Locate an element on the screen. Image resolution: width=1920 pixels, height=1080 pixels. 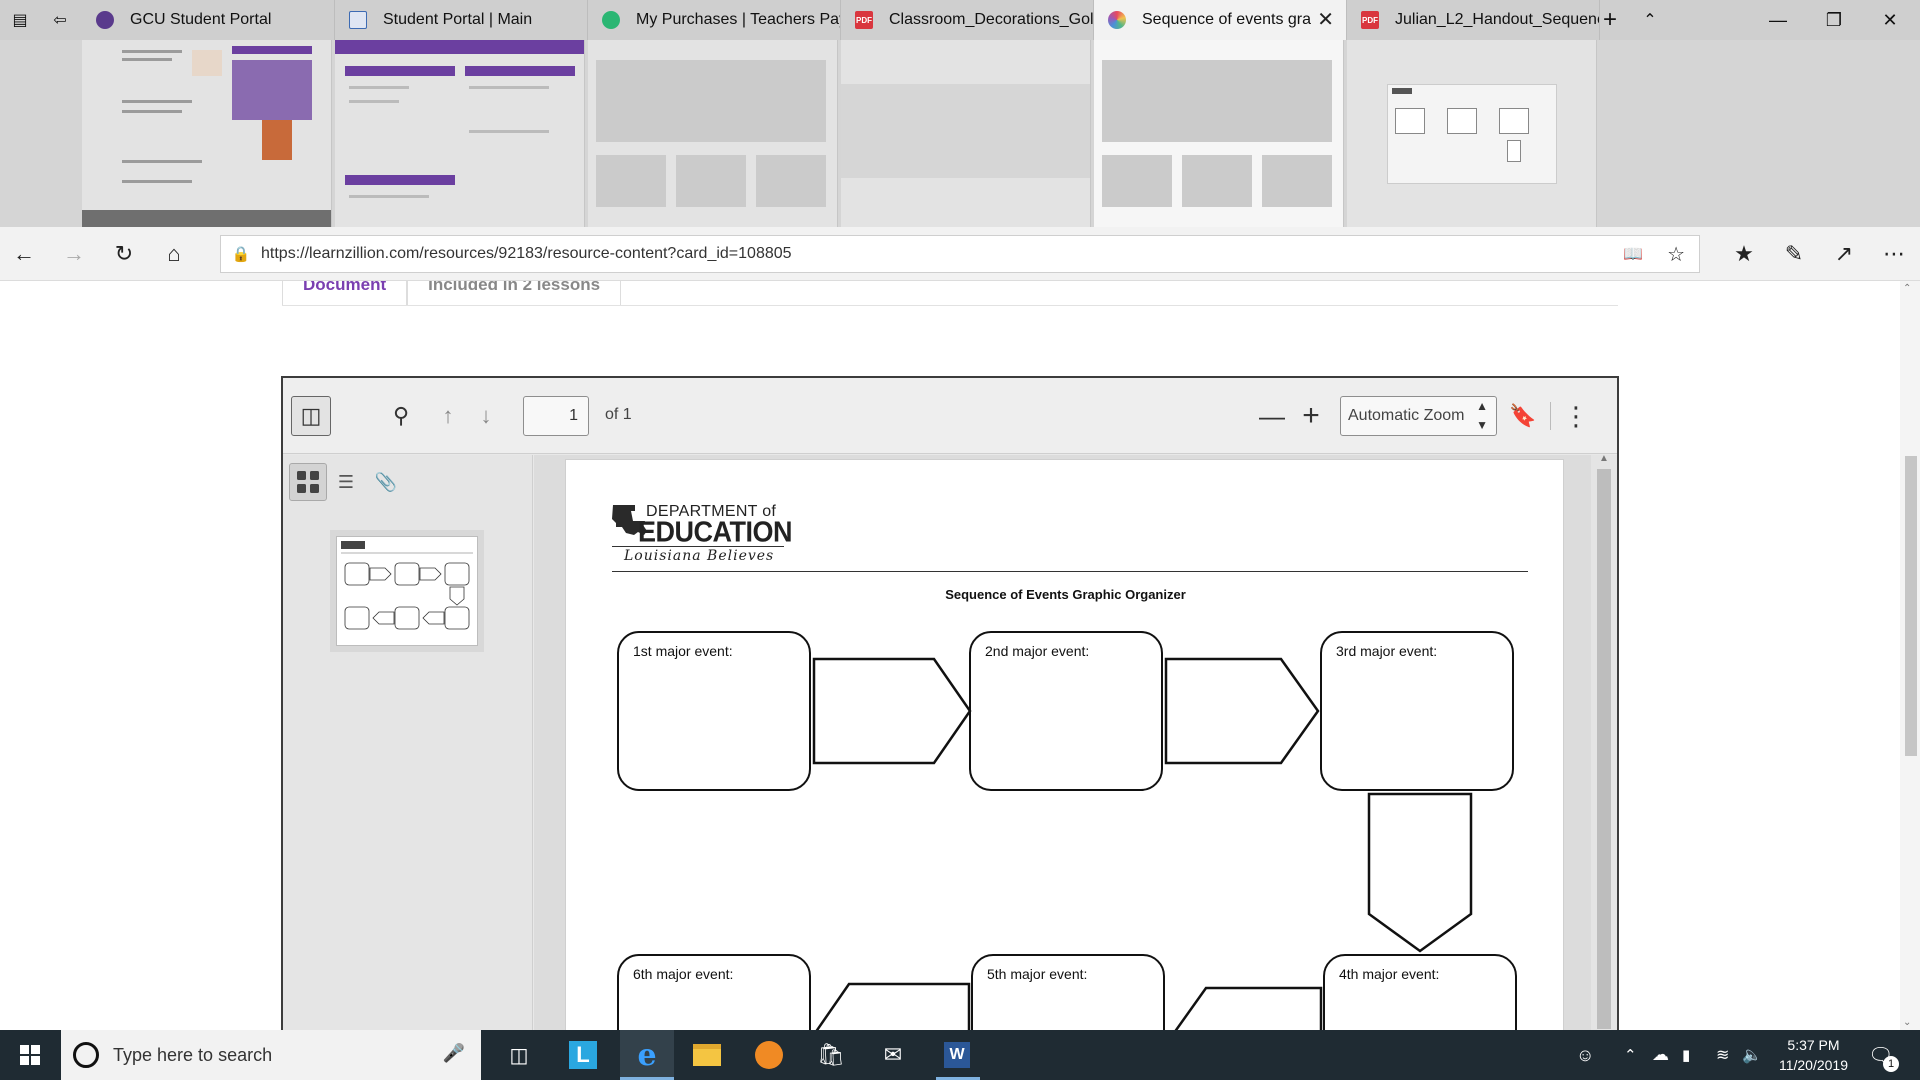
cortana-circle-icon is located at coordinates (86, 1055).